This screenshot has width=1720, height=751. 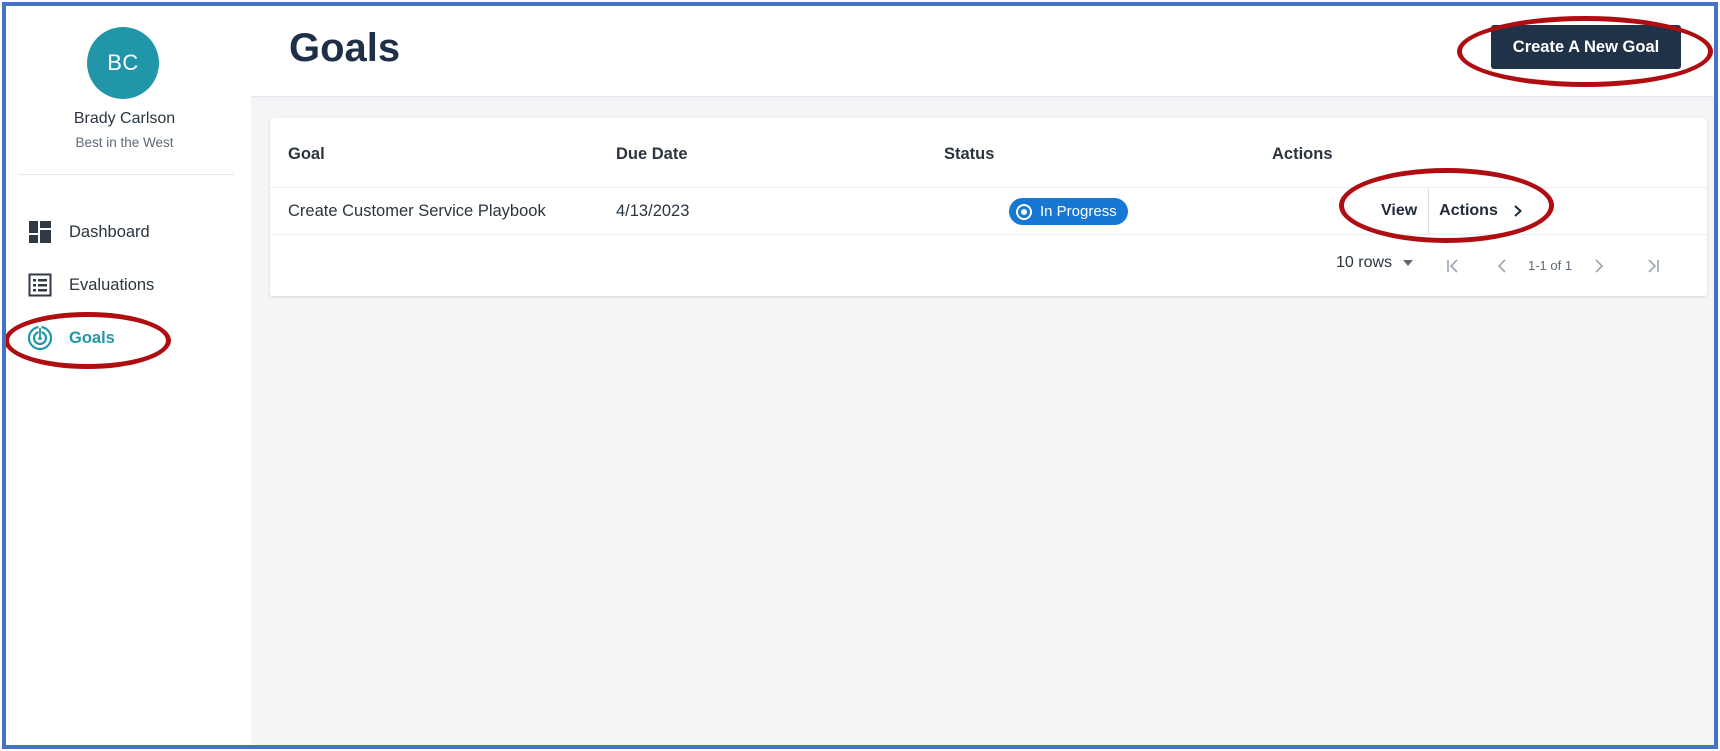 I want to click on rows-per-page-value: 10 rows, so click(x=1364, y=262).